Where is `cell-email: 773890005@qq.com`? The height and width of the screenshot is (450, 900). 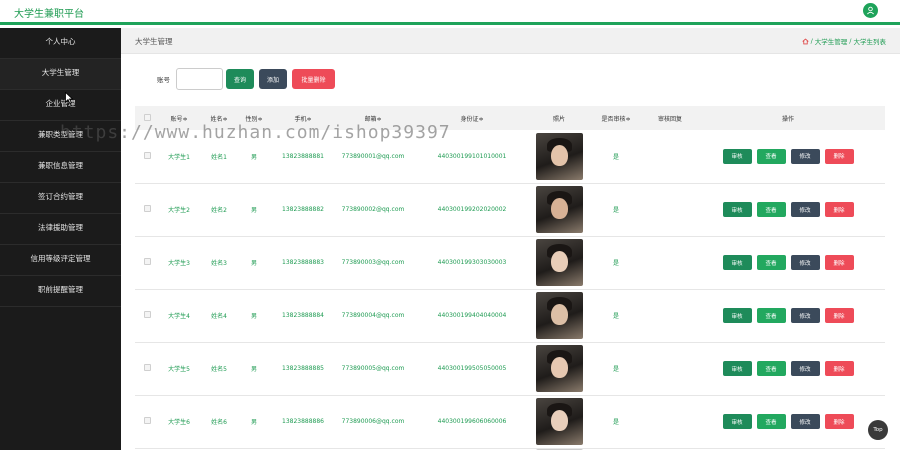
cell-email: 773890005@qq.com is located at coordinates (373, 368).